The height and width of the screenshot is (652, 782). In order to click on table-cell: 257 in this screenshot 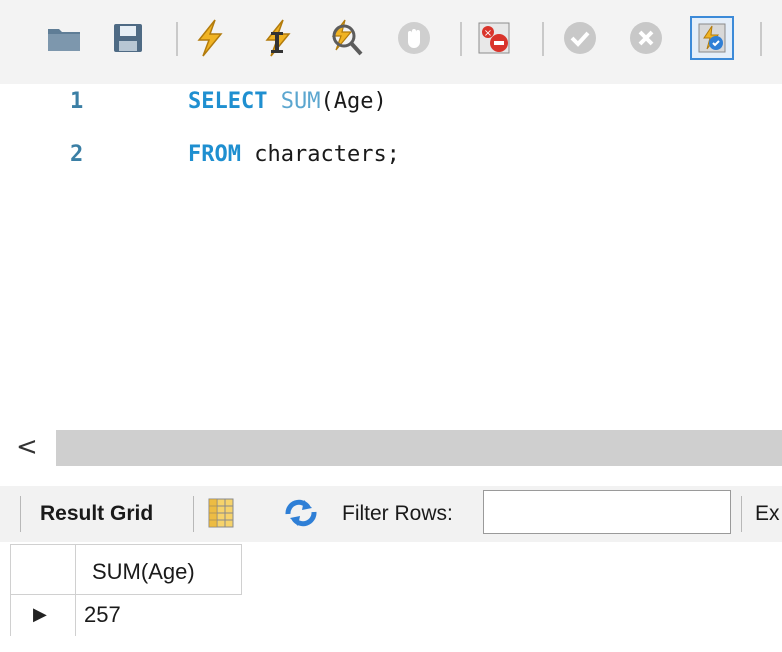, I will do `click(159, 615)`.